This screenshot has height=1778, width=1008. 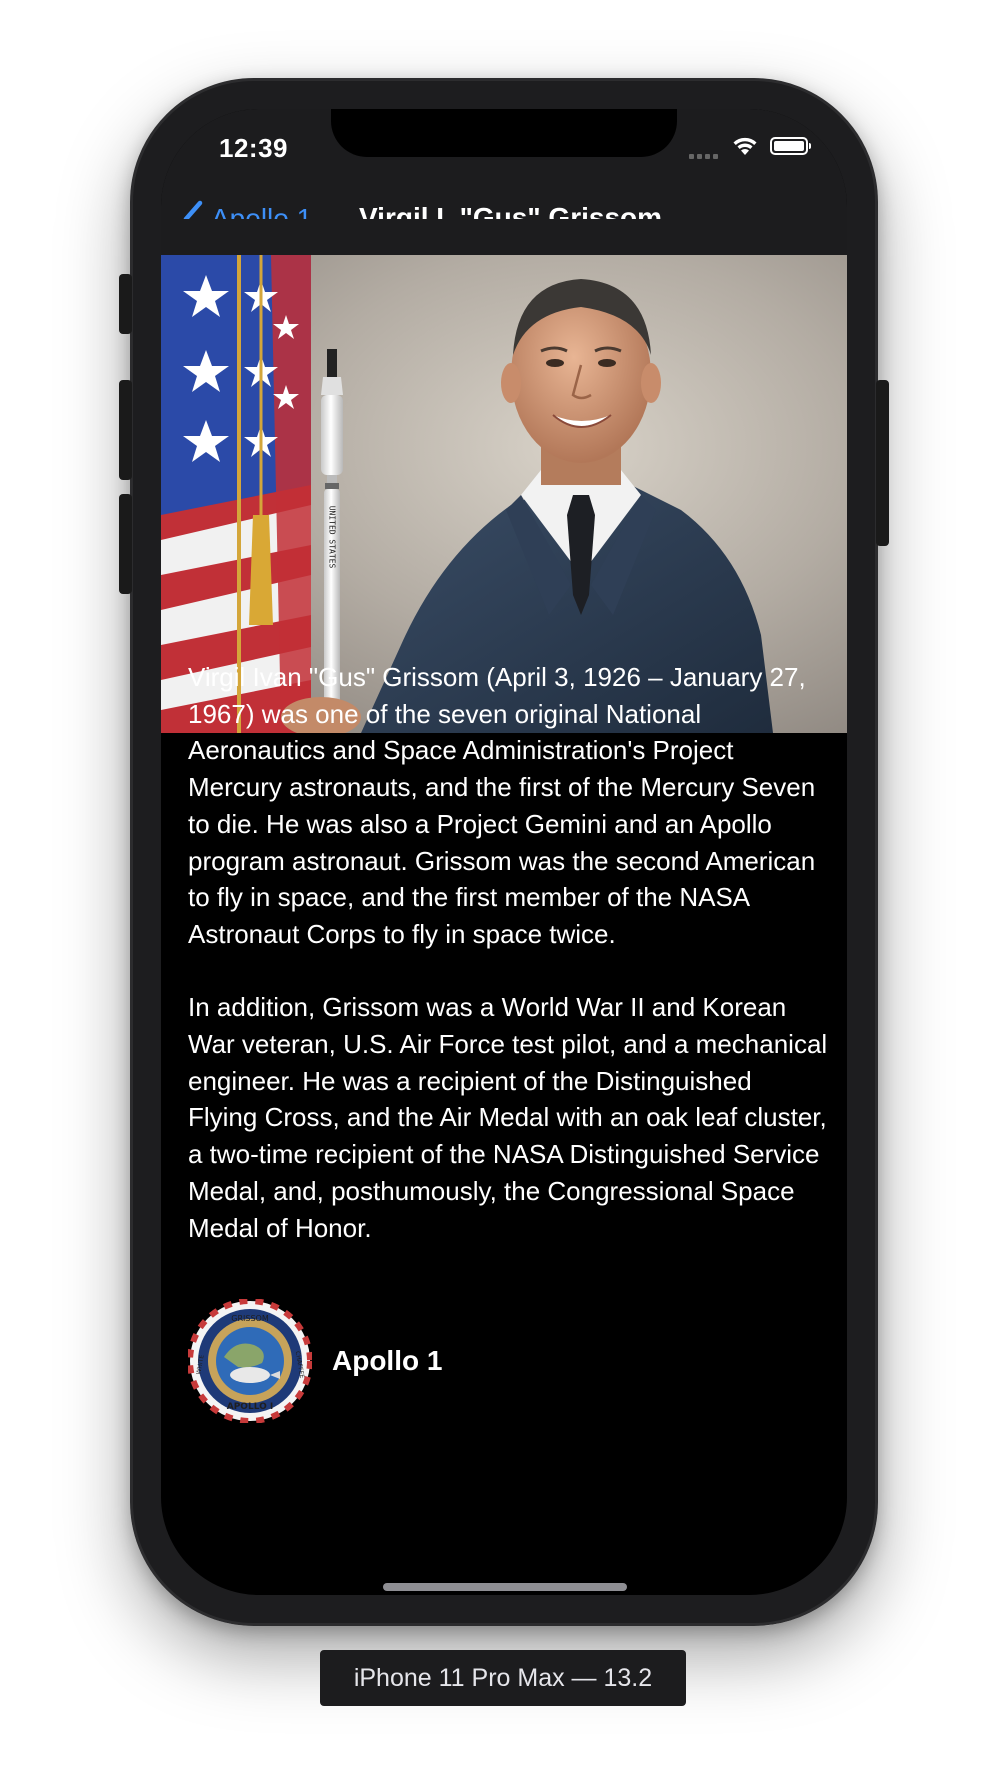 What do you see at coordinates (250, 1318) in the screenshot?
I see `patch-text-top: GRISSOM` at bounding box center [250, 1318].